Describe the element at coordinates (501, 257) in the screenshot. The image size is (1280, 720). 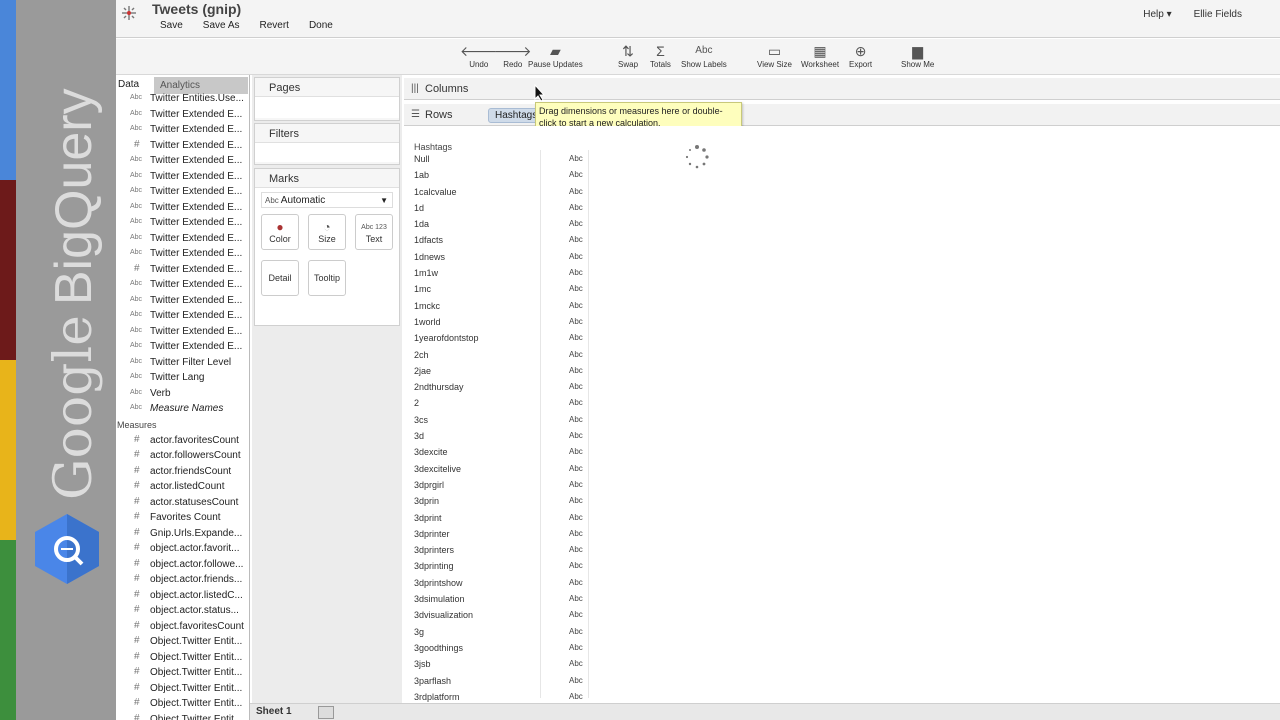
I see `table-row: 1dnews Abc` at that location.